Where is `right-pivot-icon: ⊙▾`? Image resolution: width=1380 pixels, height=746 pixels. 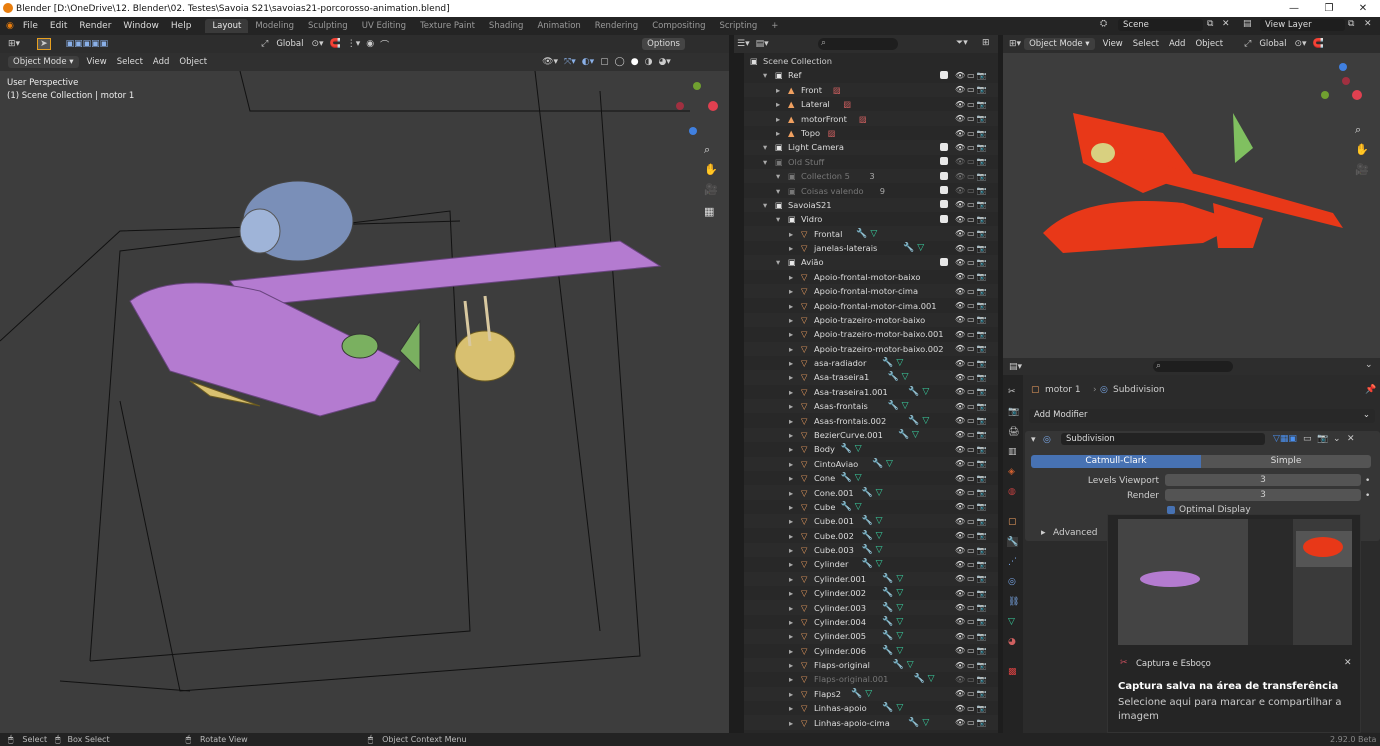 right-pivot-icon: ⊙▾ is located at coordinates (1300, 44).